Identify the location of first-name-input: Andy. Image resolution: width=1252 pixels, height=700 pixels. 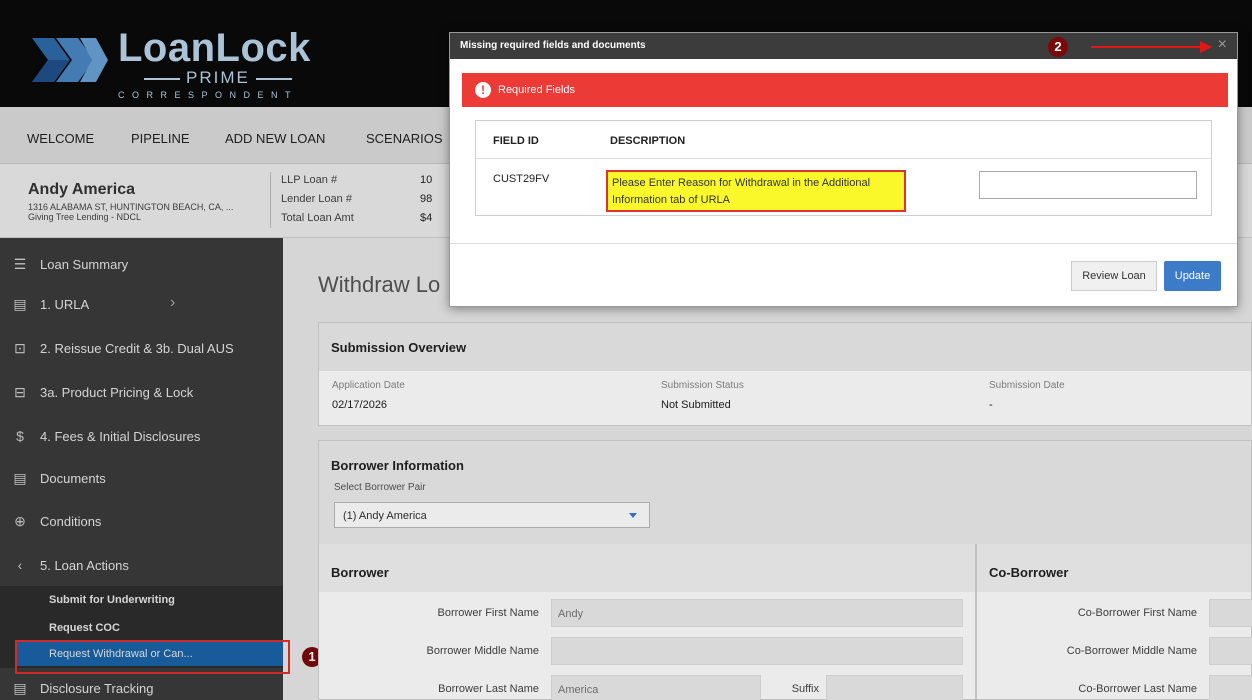
(757, 613).